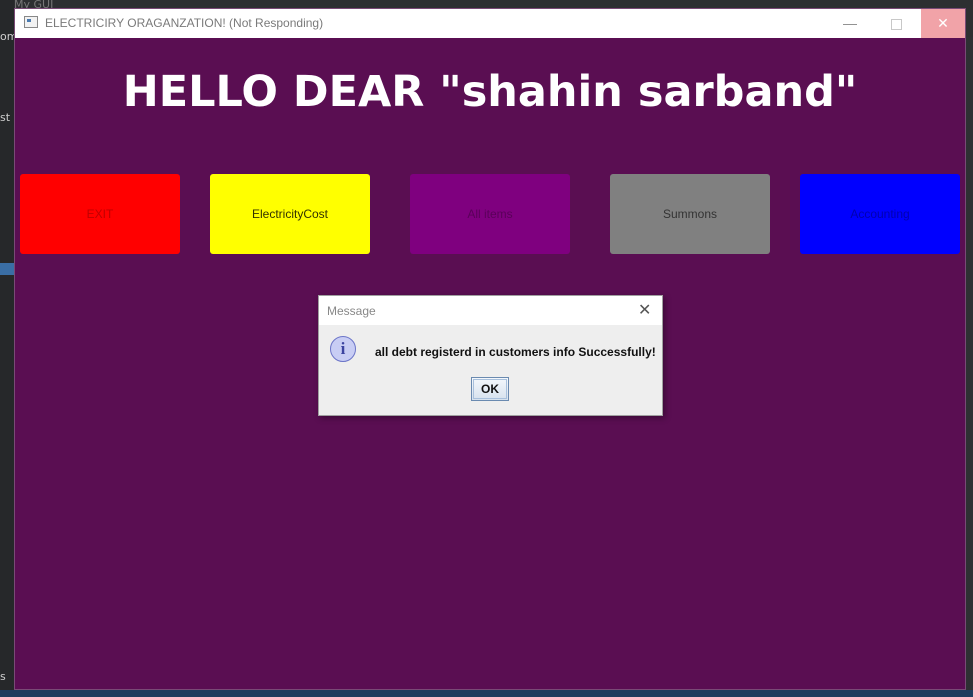  I want to click on maximize-button, so click(896, 23).